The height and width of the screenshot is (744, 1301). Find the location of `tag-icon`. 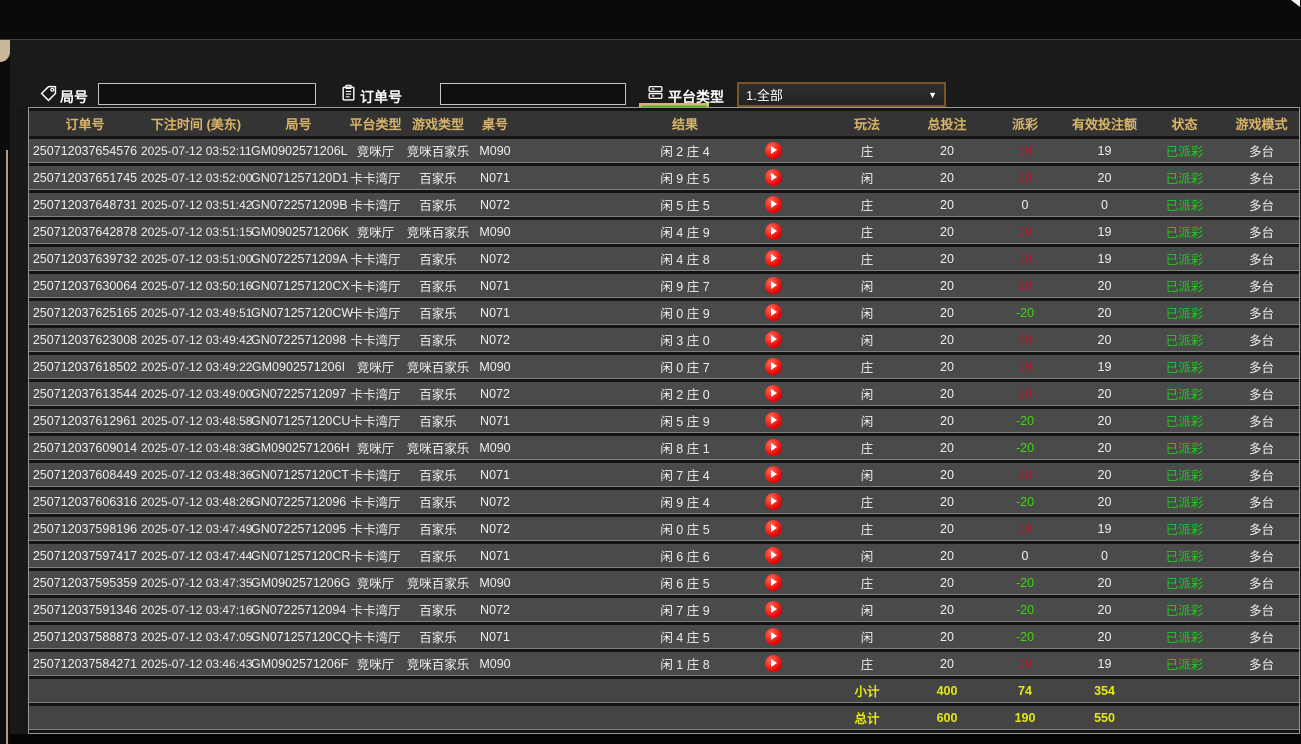

tag-icon is located at coordinates (48, 93).